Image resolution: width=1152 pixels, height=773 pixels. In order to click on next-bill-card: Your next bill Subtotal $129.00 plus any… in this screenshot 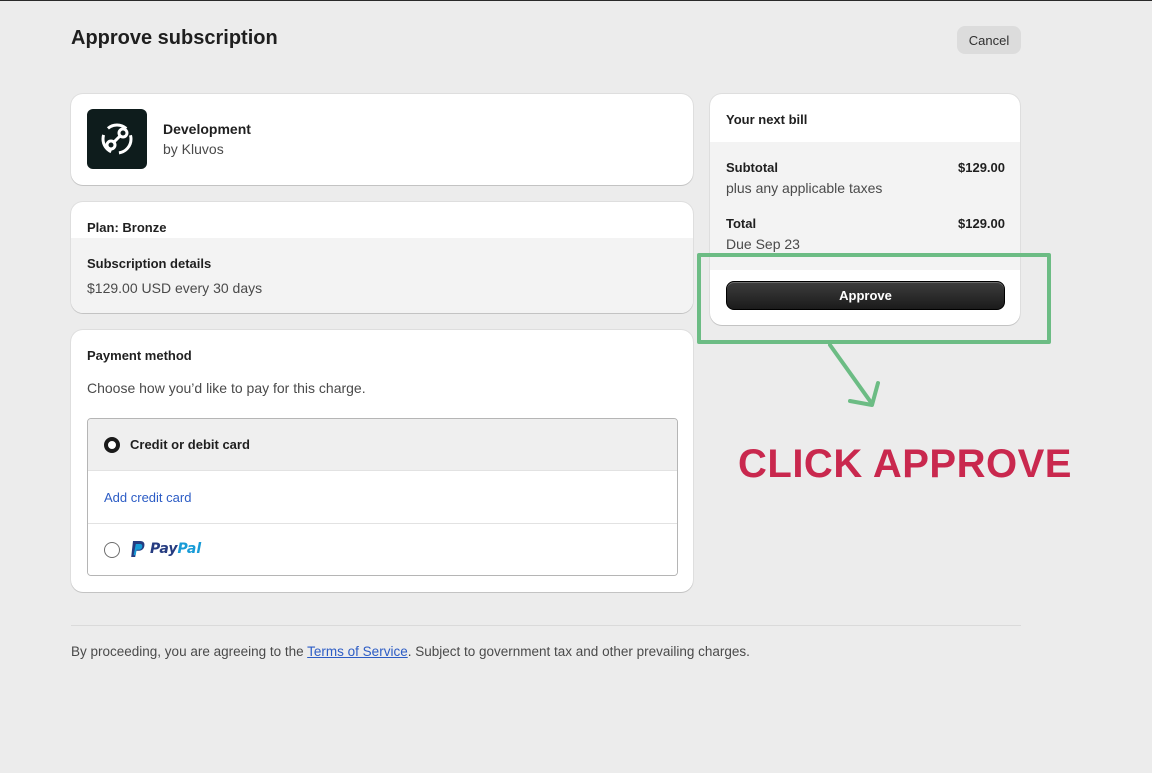, I will do `click(865, 209)`.